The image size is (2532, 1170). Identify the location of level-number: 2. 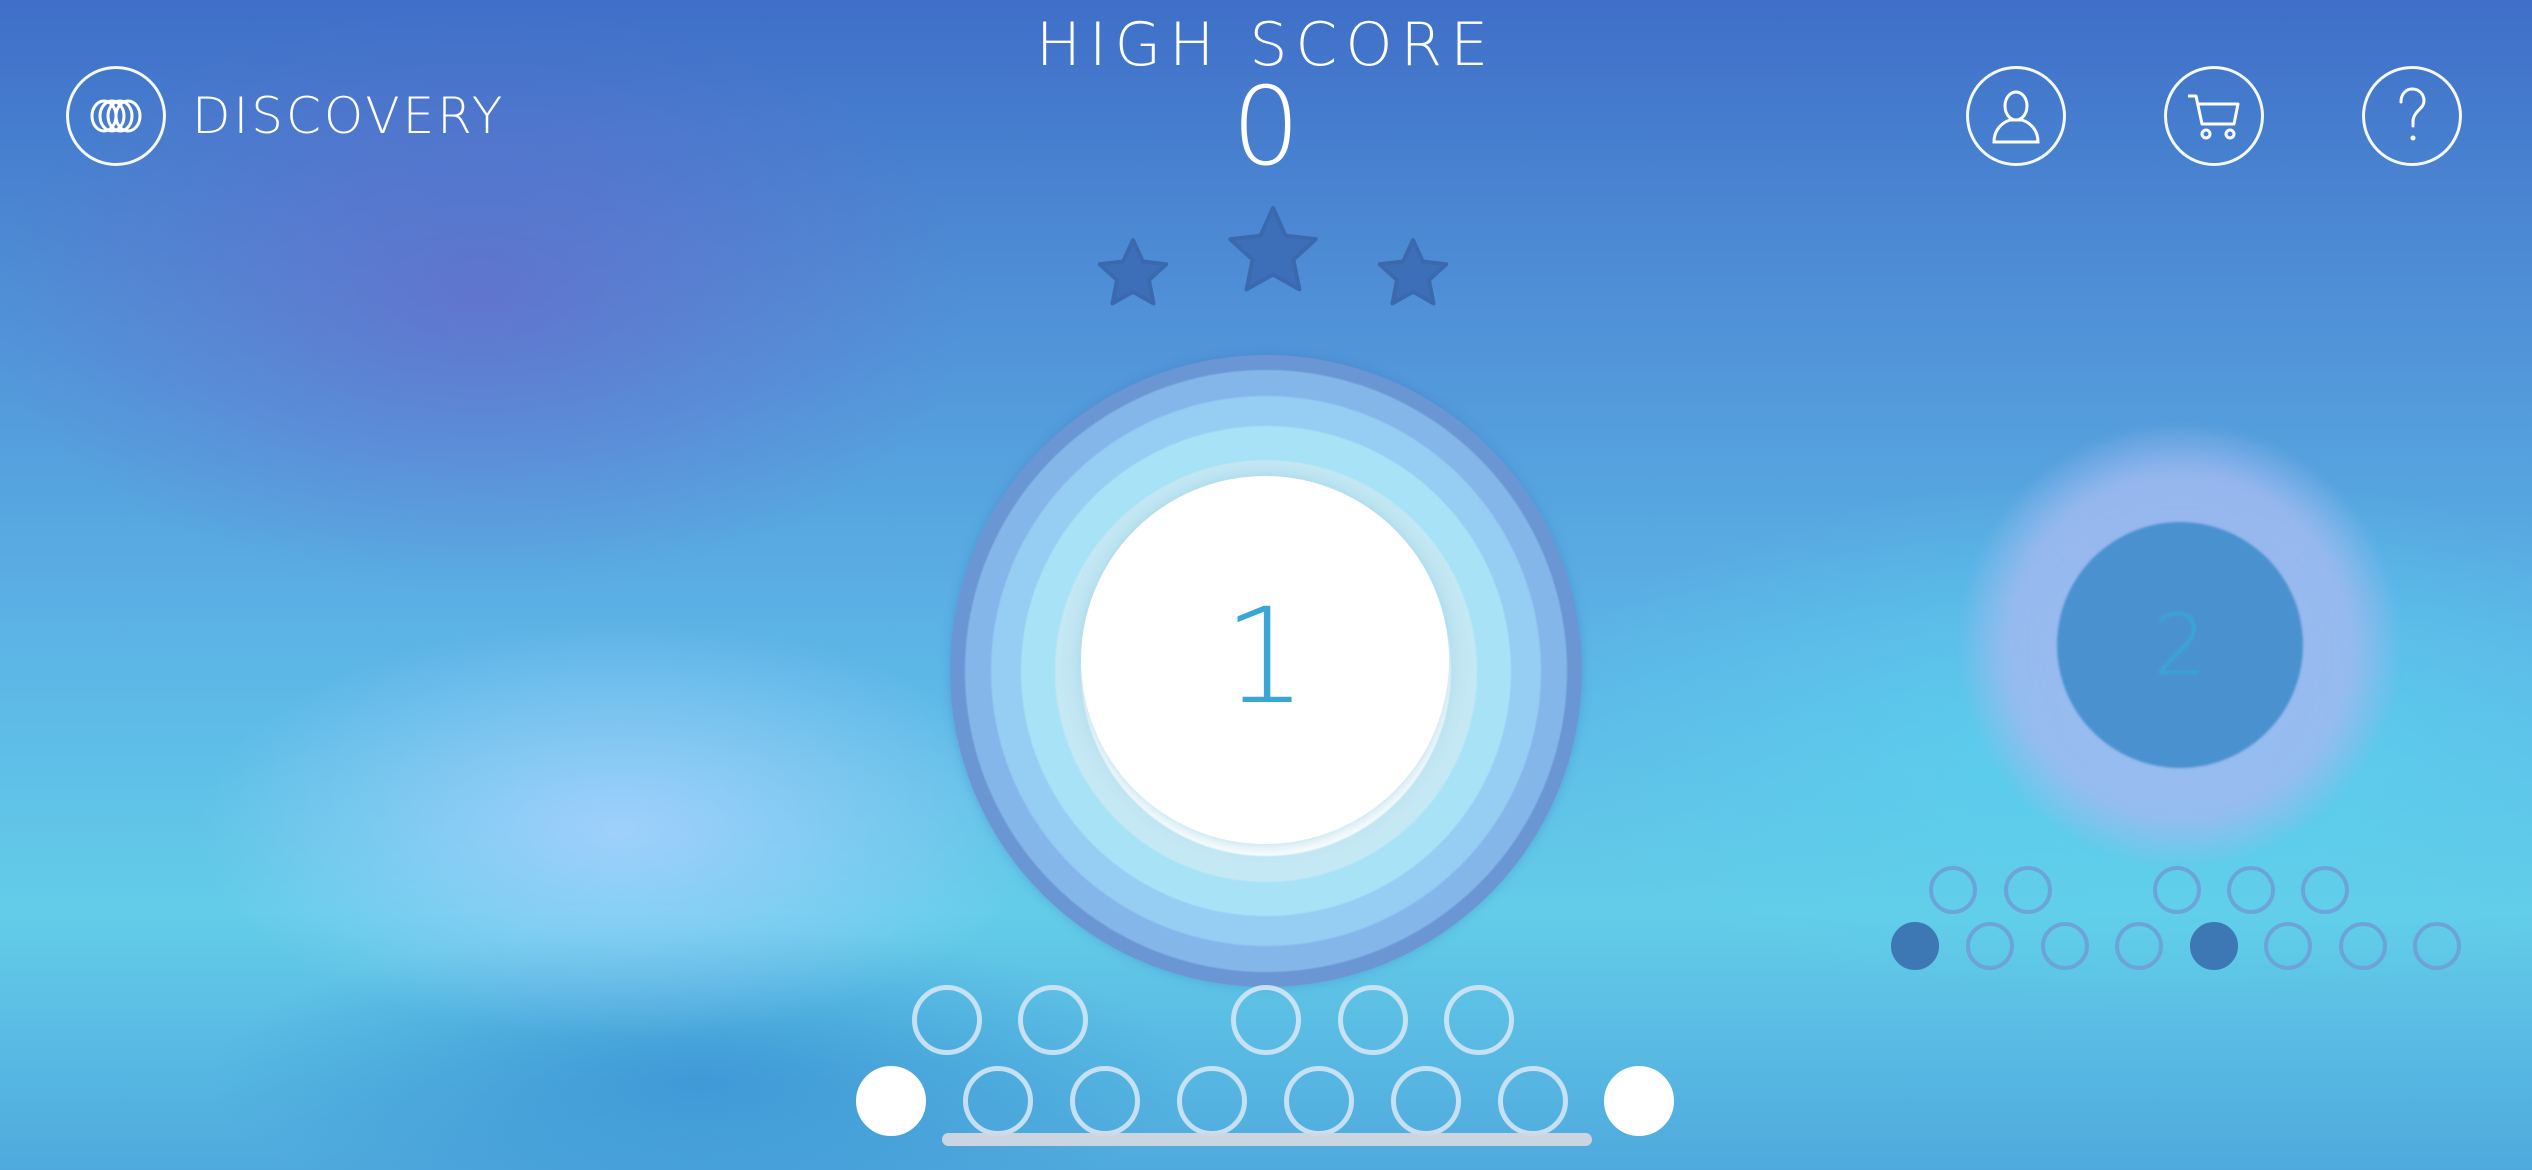
(2180, 645).